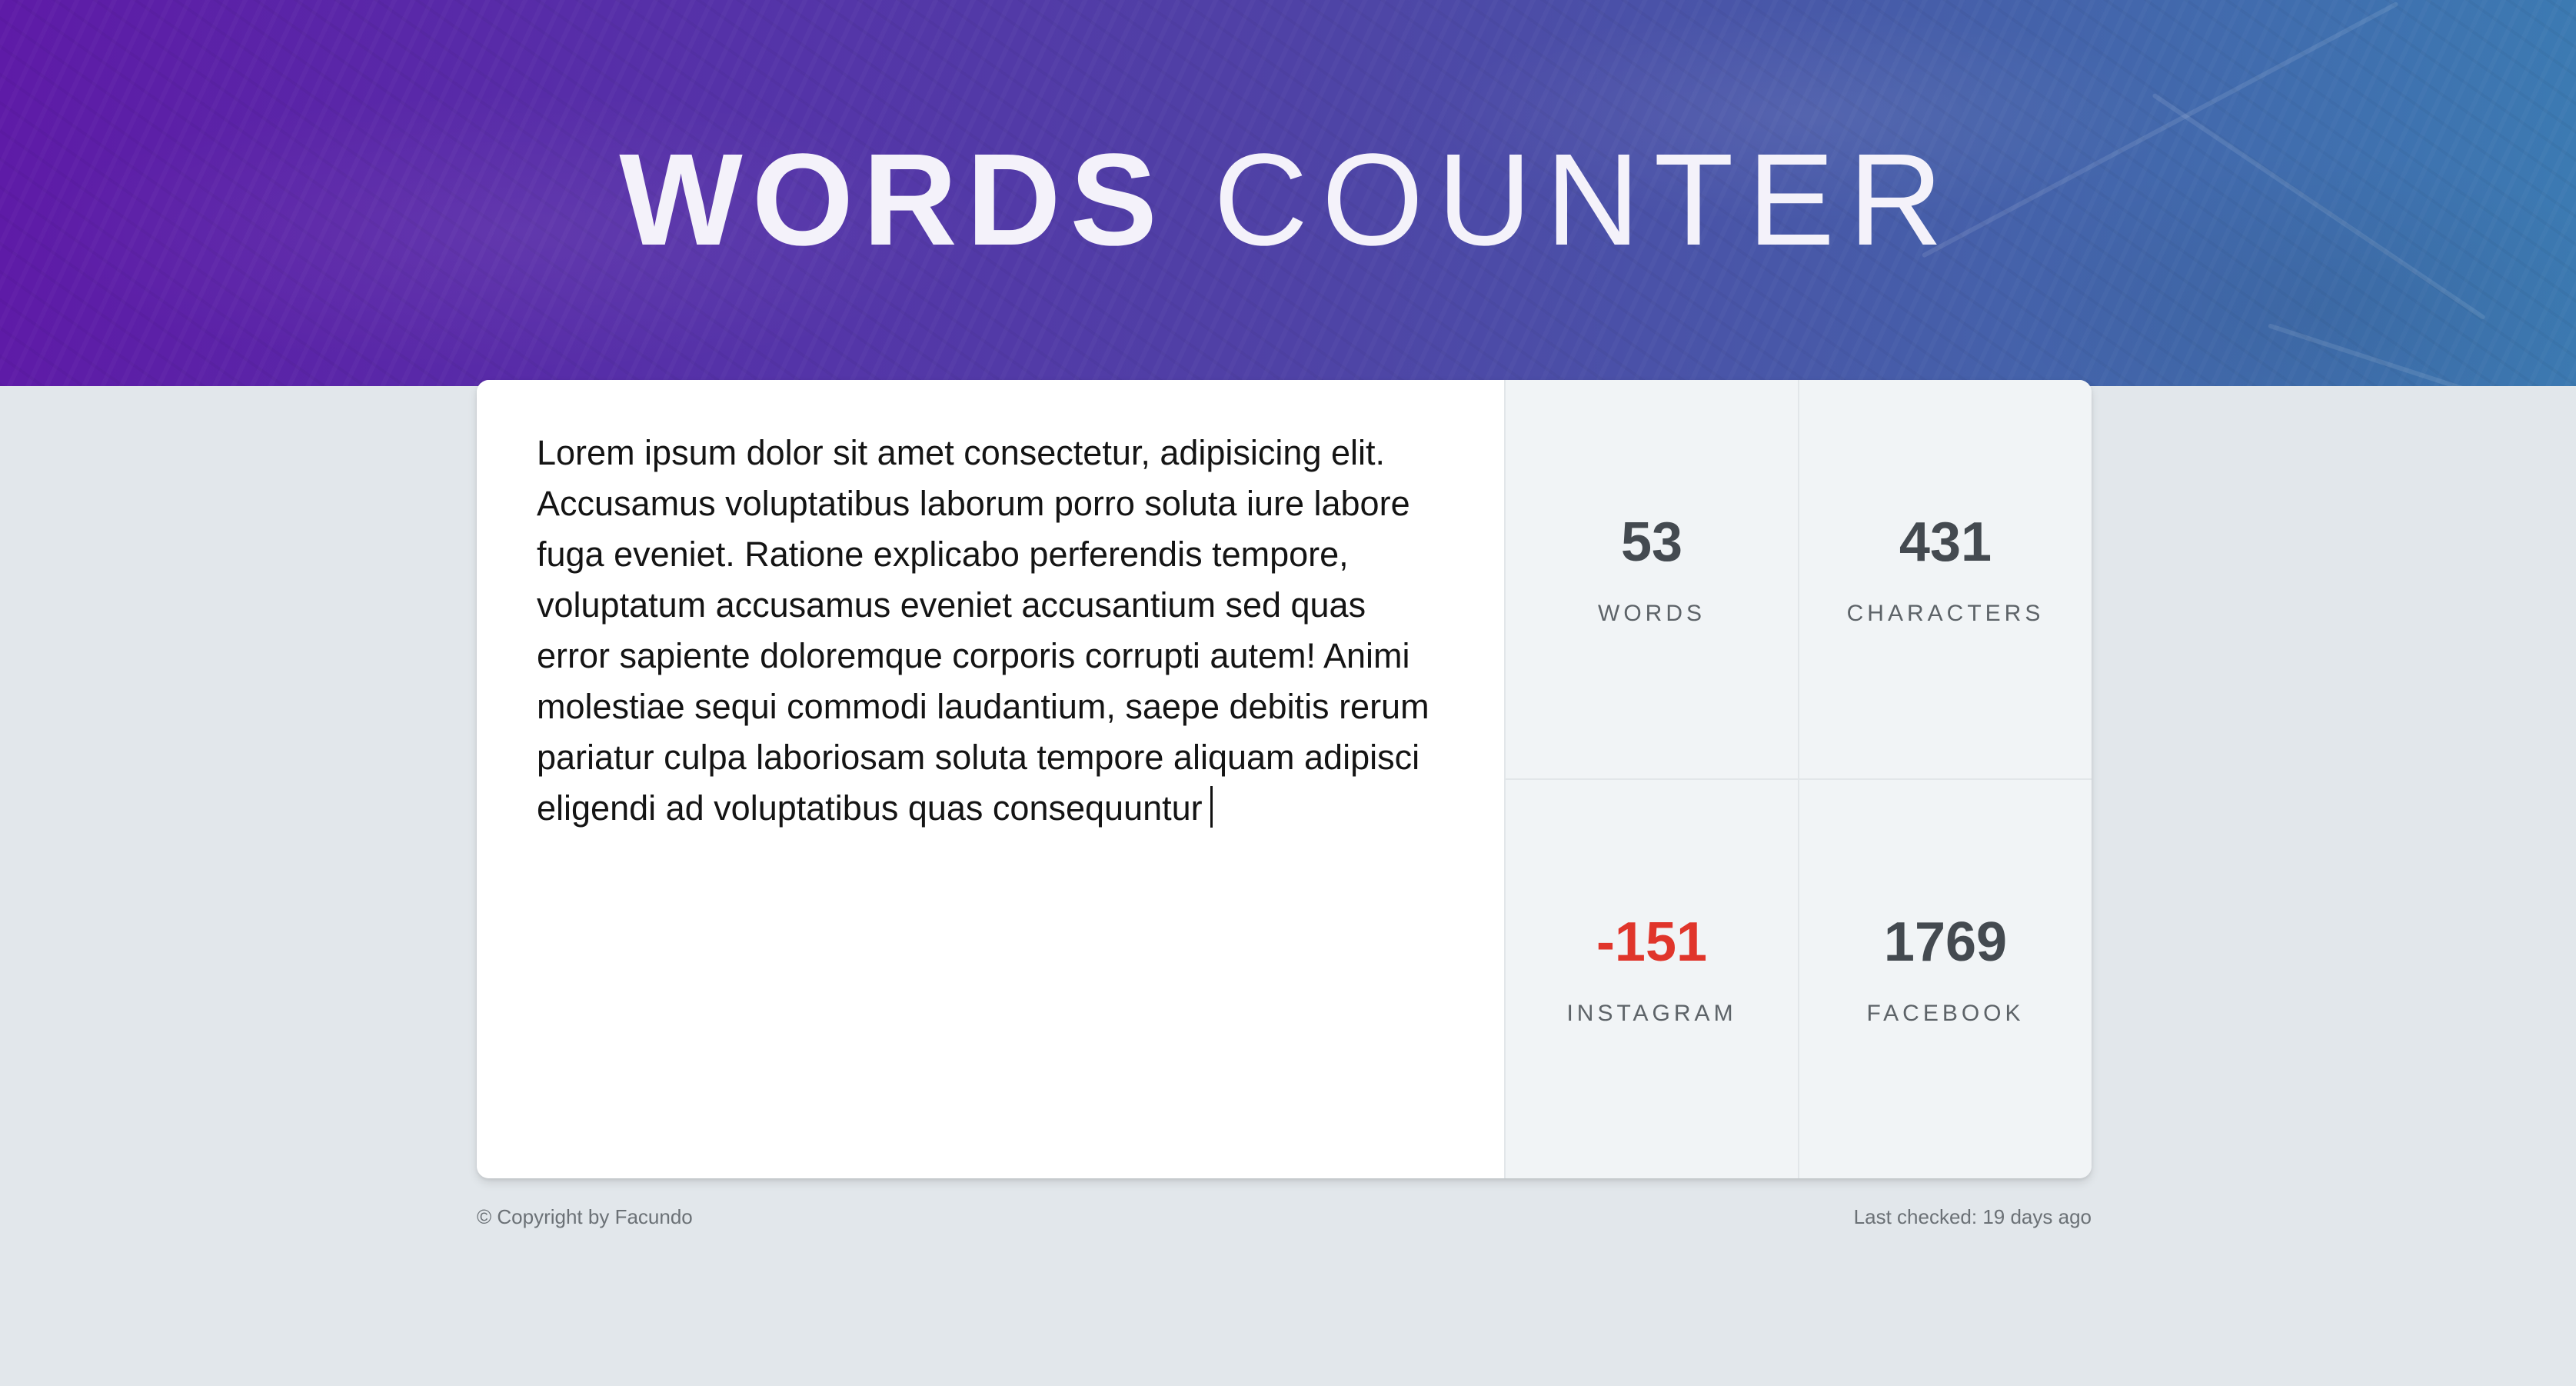 This screenshot has width=2576, height=1386. What do you see at coordinates (1946, 613) in the screenshot?
I see `characters-label: CHARACTERS` at bounding box center [1946, 613].